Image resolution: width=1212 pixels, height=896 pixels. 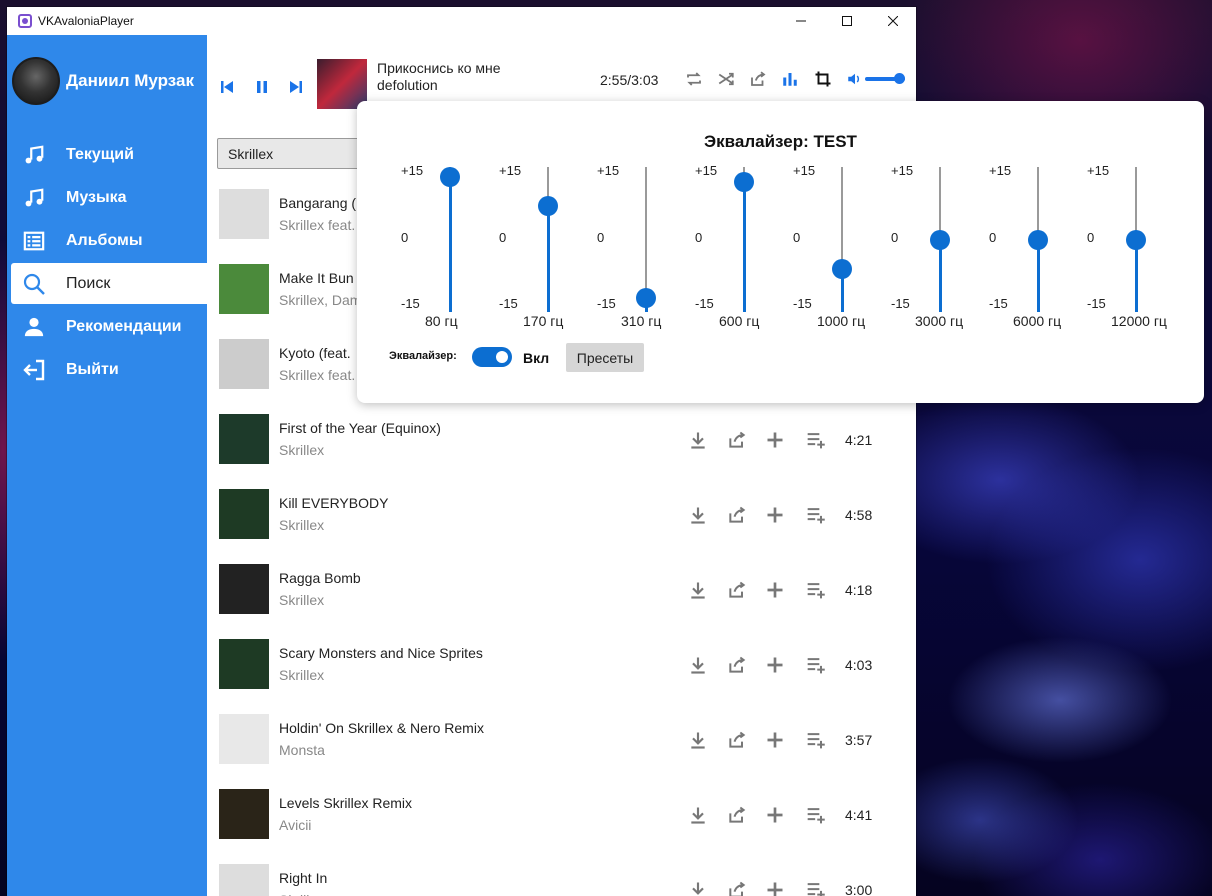 I want to click on eq-scale-label: 0, so click(x=797, y=237).